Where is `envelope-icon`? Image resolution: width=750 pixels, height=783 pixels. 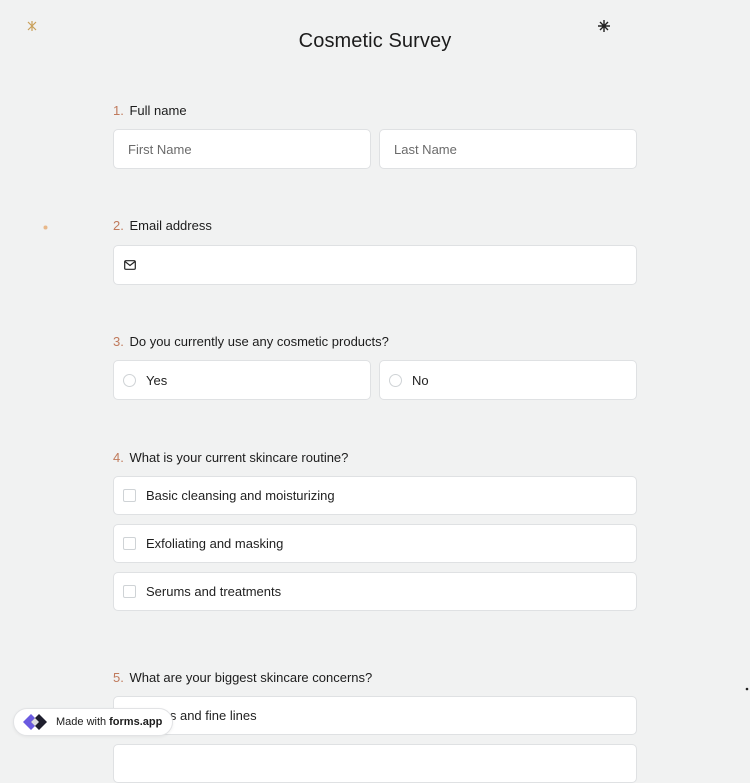 envelope-icon is located at coordinates (130, 265).